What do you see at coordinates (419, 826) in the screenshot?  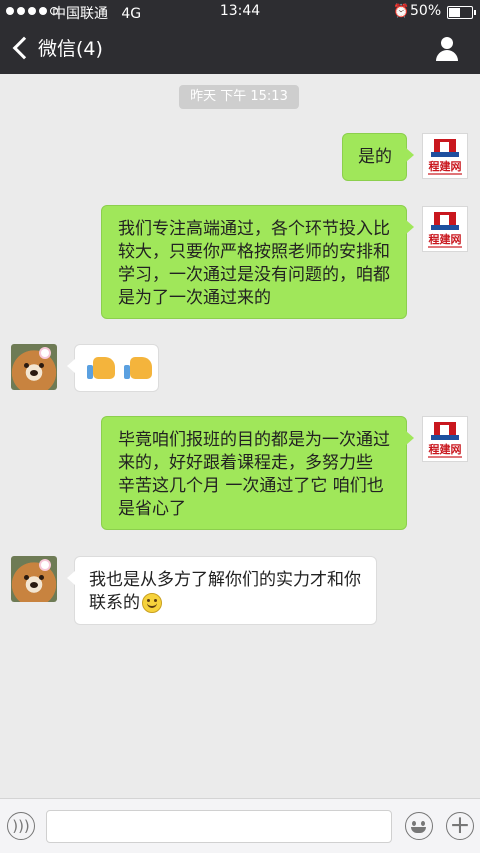 I see `emoji-icon` at bounding box center [419, 826].